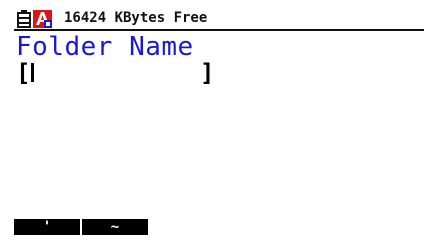  What do you see at coordinates (219, 19) in the screenshot?
I see `status-bar: 16424 KBytes Free` at bounding box center [219, 19].